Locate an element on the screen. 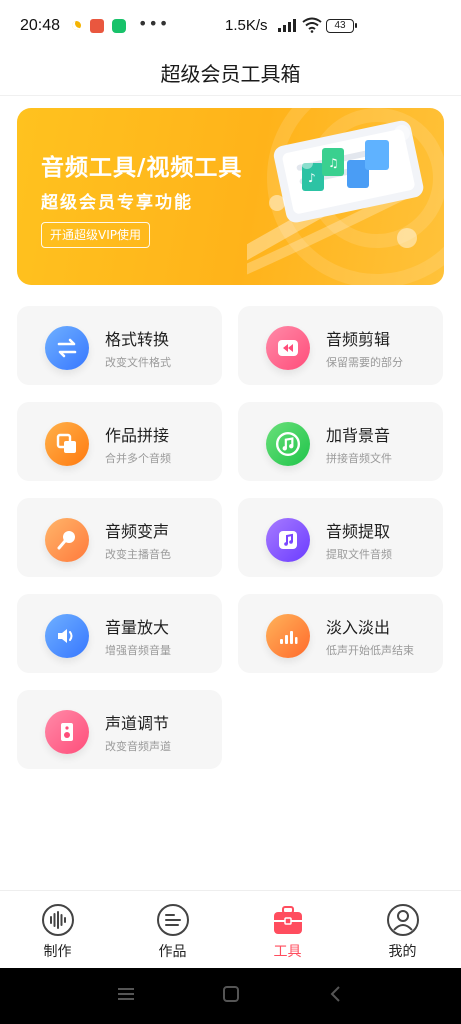  status-bar: 20:48 ••• 1.5K/s 43 is located at coordinates (230, 25).